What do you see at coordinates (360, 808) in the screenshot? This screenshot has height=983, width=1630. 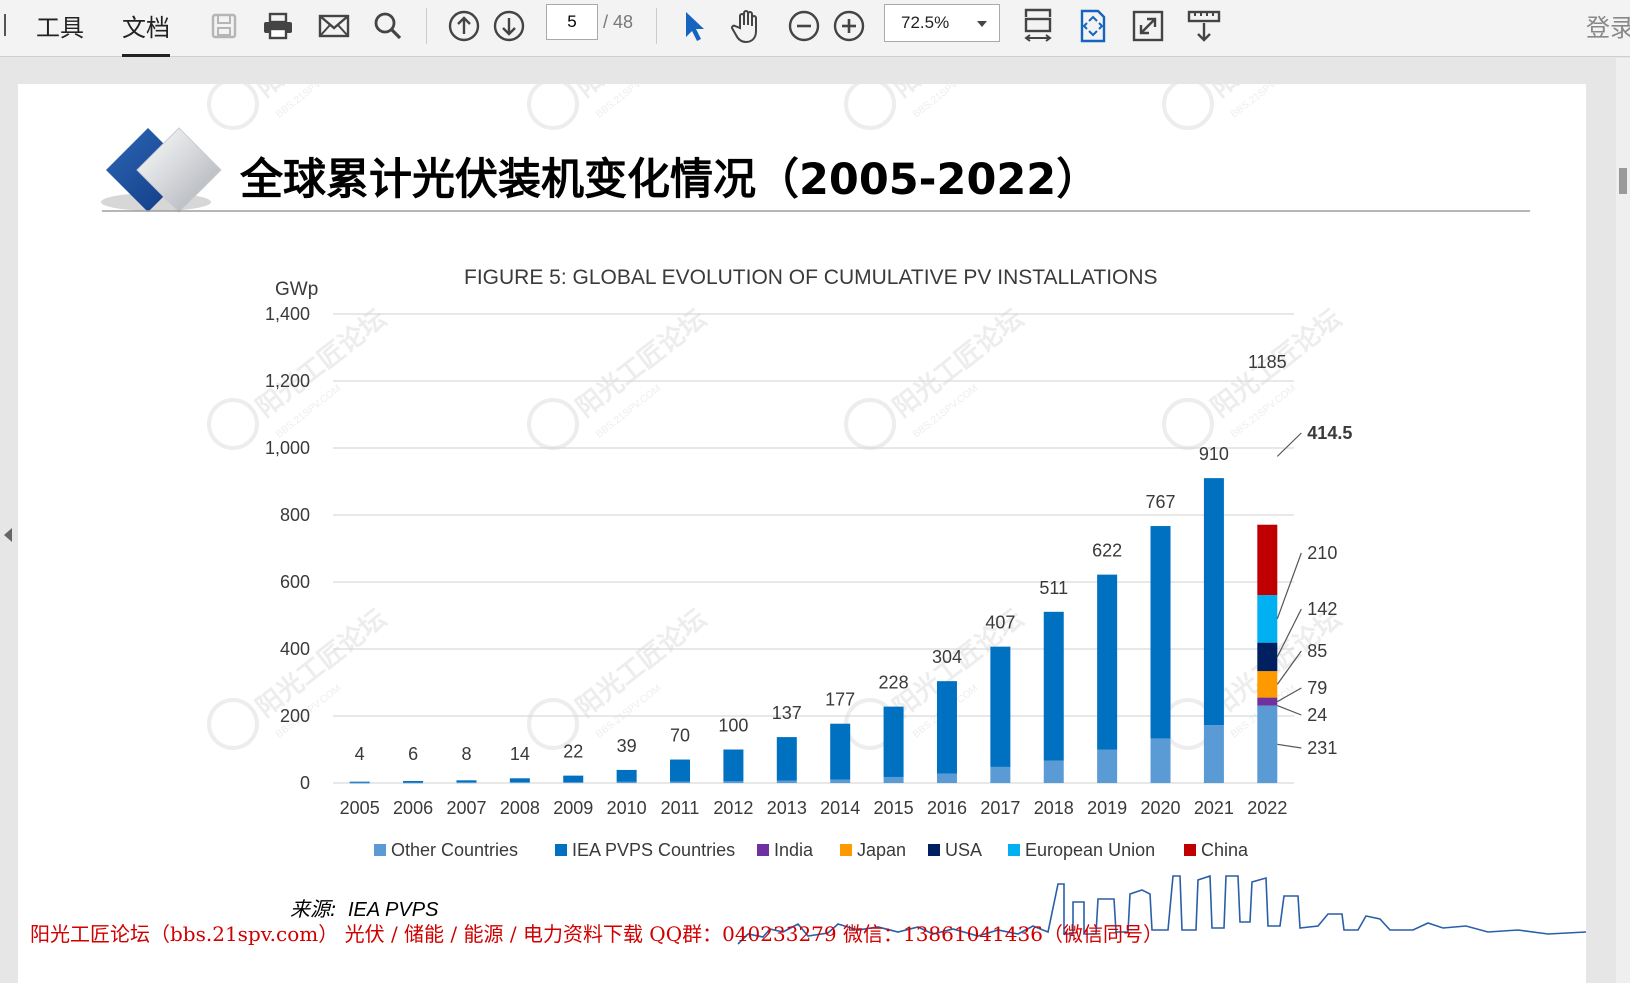 I see `x-tick-label: 2005` at bounding box center [360, 808].